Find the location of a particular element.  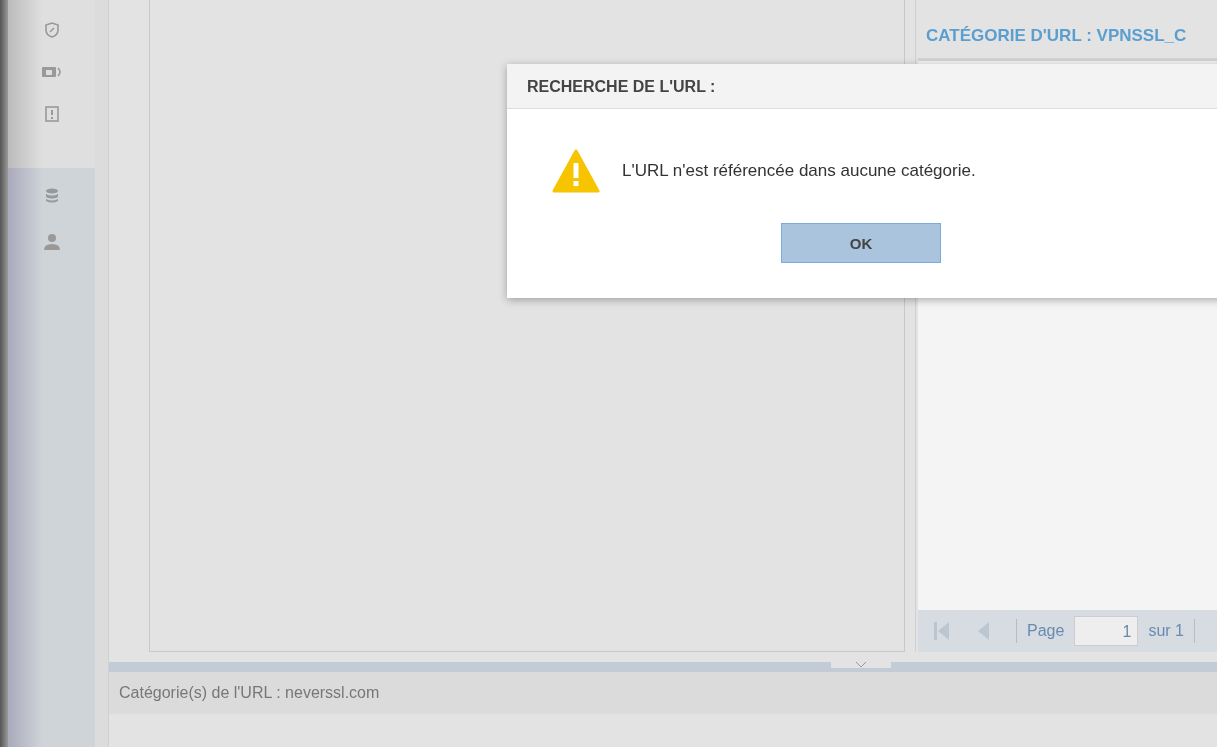

previous-page-icon is located at coordinates (984, 631).